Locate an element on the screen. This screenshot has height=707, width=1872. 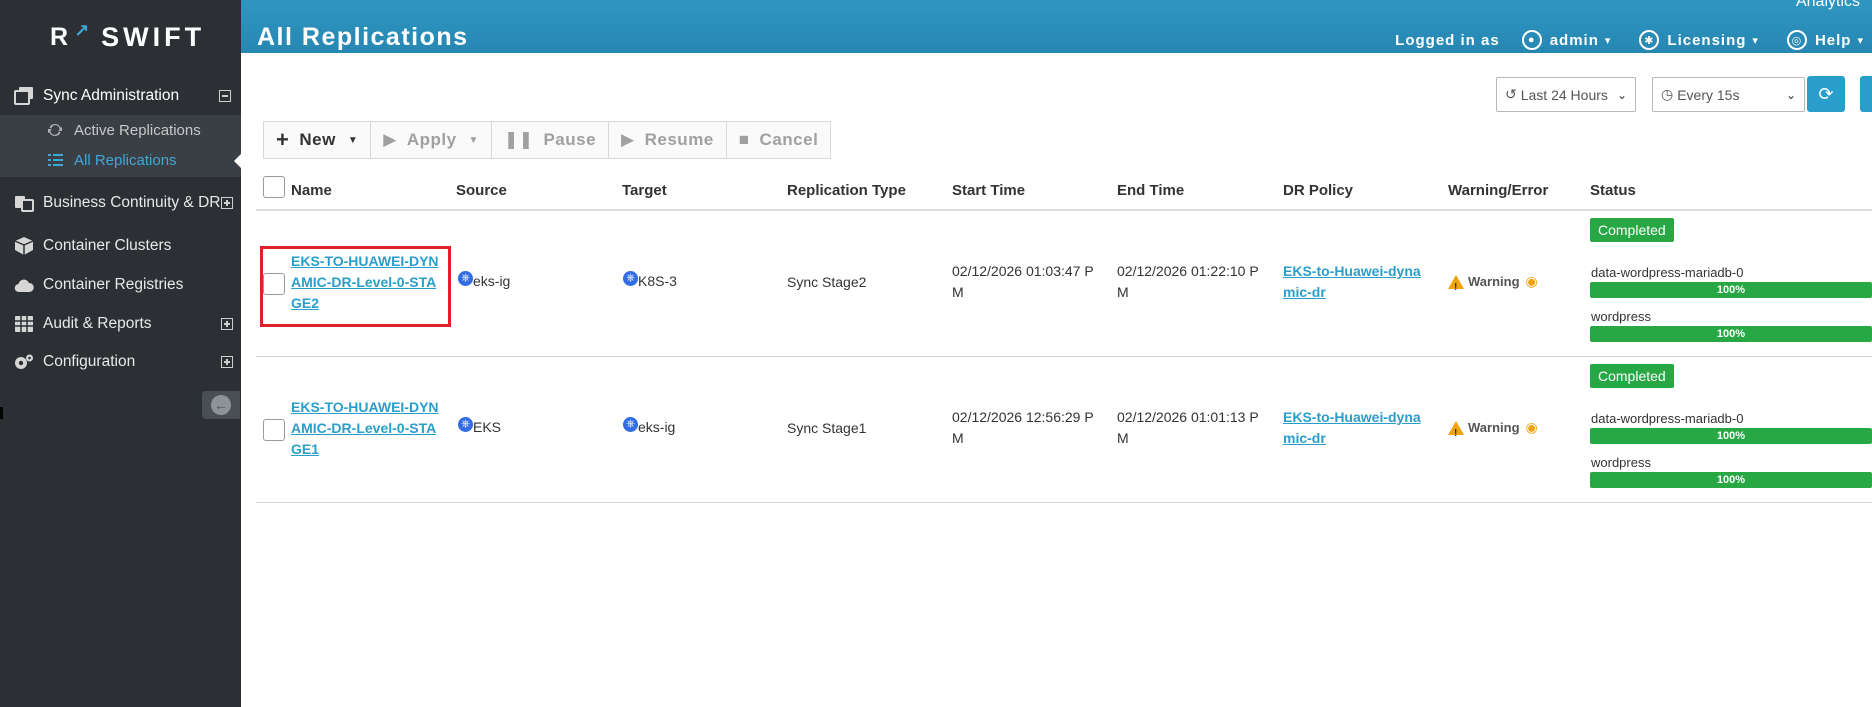
new-label: New is located at coordinates (317, 139).